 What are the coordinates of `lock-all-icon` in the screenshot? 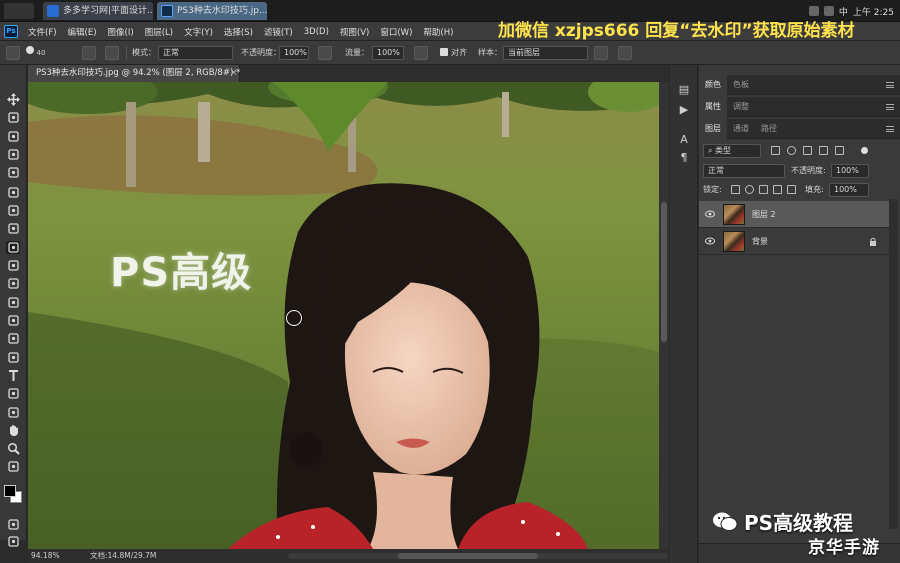 It's located at (791, 189).